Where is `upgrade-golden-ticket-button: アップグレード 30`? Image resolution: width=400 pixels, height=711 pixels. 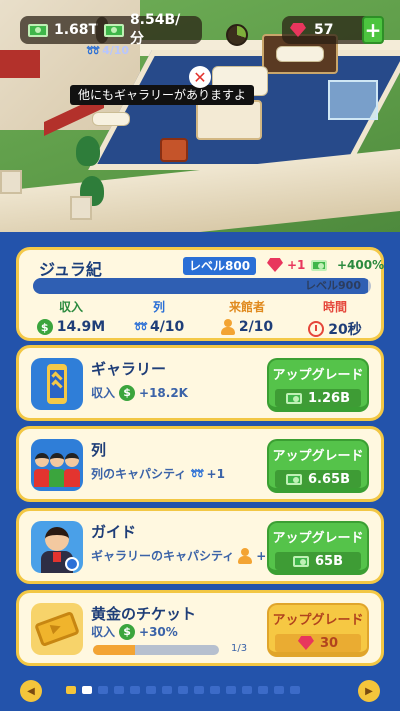 upgrade-golden-ticket-button: アップグレード 30 is located at coordinates (318, 630).